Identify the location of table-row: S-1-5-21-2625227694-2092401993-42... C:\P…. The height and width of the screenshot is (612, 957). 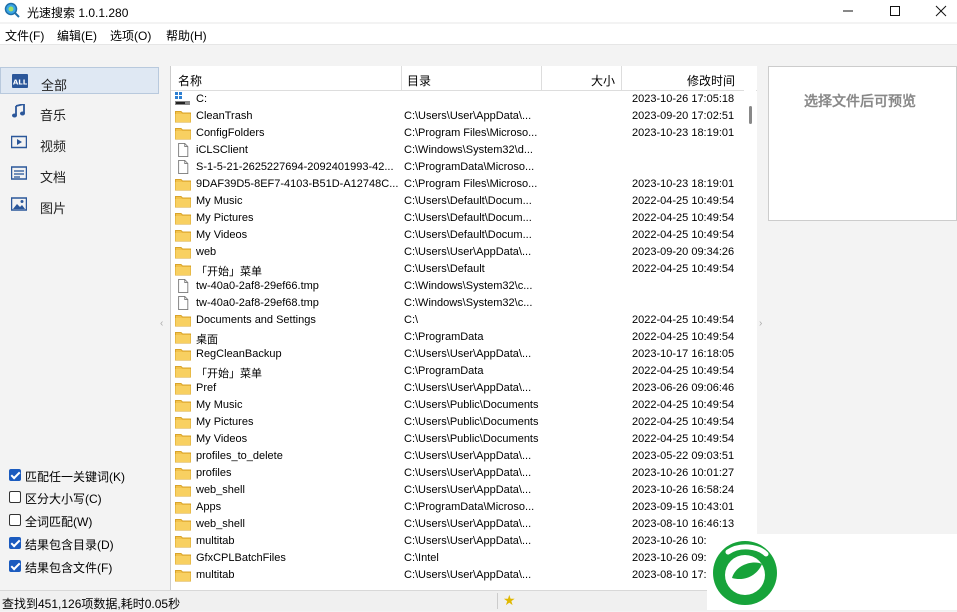
(457, 167).